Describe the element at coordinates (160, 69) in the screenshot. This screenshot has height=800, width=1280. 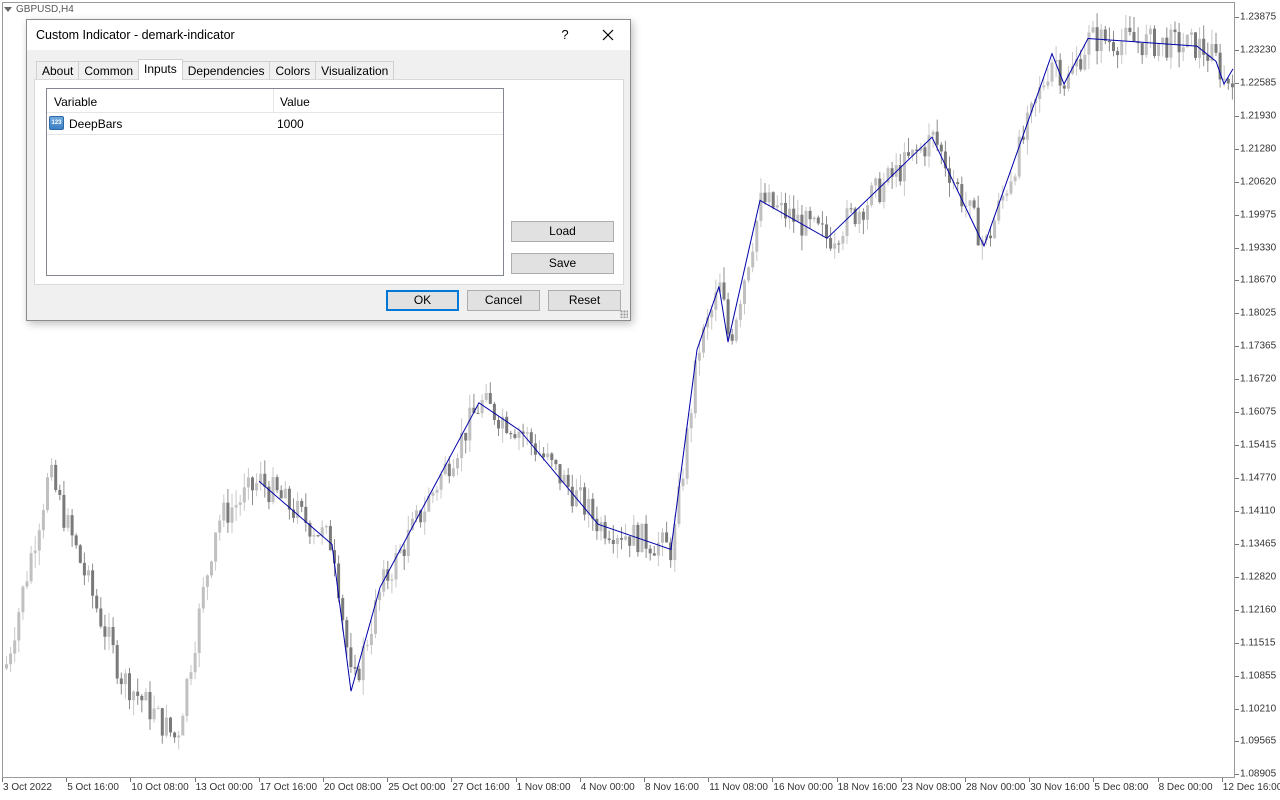
I see `tab-inputs: Inputs` at that location.